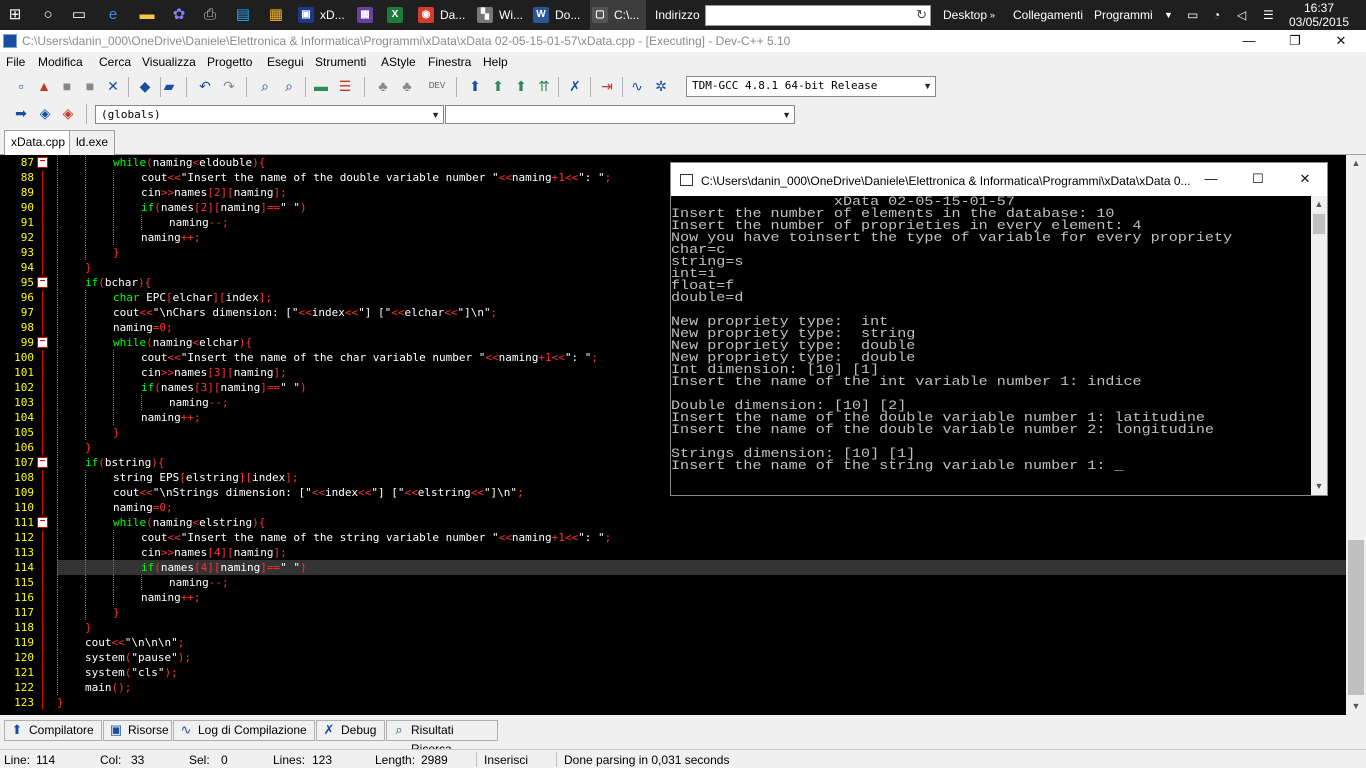  I want to click on printer-icon: ⎙, so click(210, 15).